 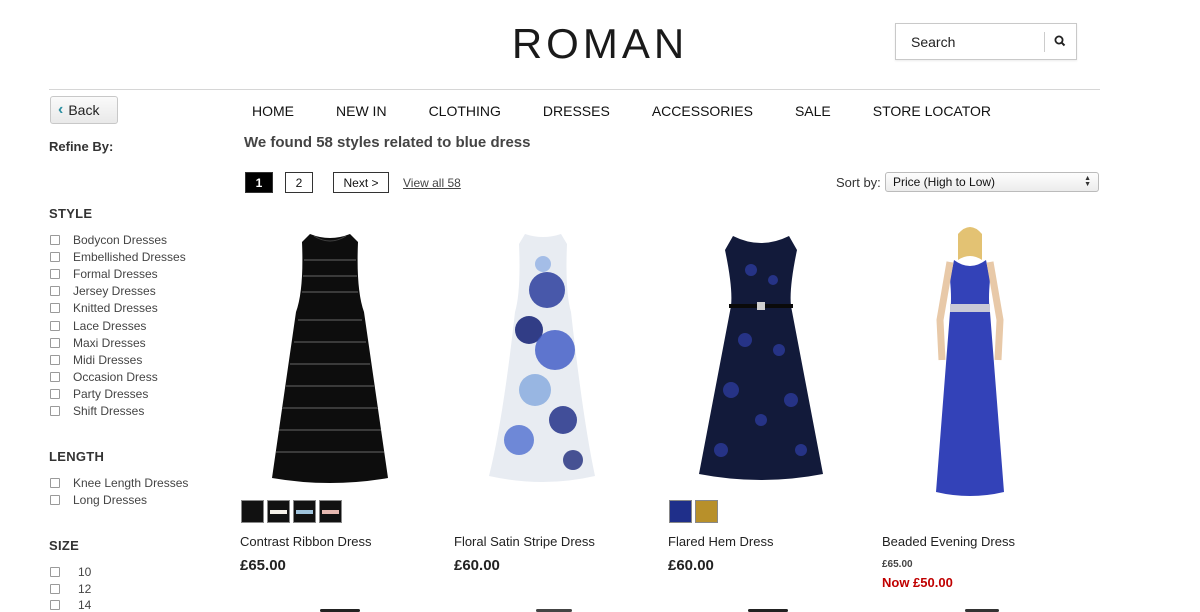 What do you see at coordinates (108, 359) in the screenshot?
I see `filter-option-label: Midi Dresses` at bounding box center [108, 359].